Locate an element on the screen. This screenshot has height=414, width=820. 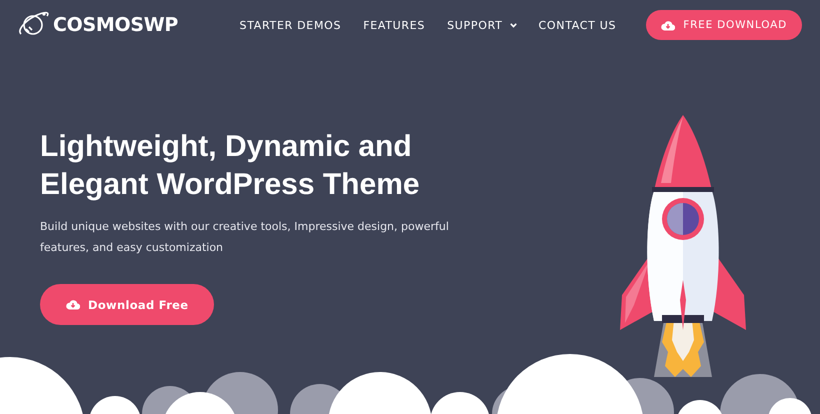
hero-title: Lightweight, Dynamic and Elegant WordPress Theme is located at coordinates (230, 166).